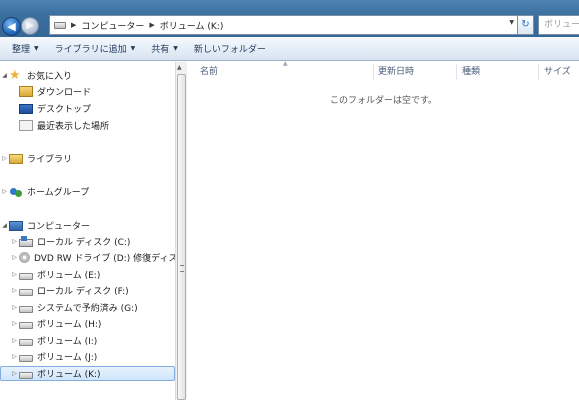 The image size is (579, 400). I want to click on column-header-name: 名前, so click(209, 72).